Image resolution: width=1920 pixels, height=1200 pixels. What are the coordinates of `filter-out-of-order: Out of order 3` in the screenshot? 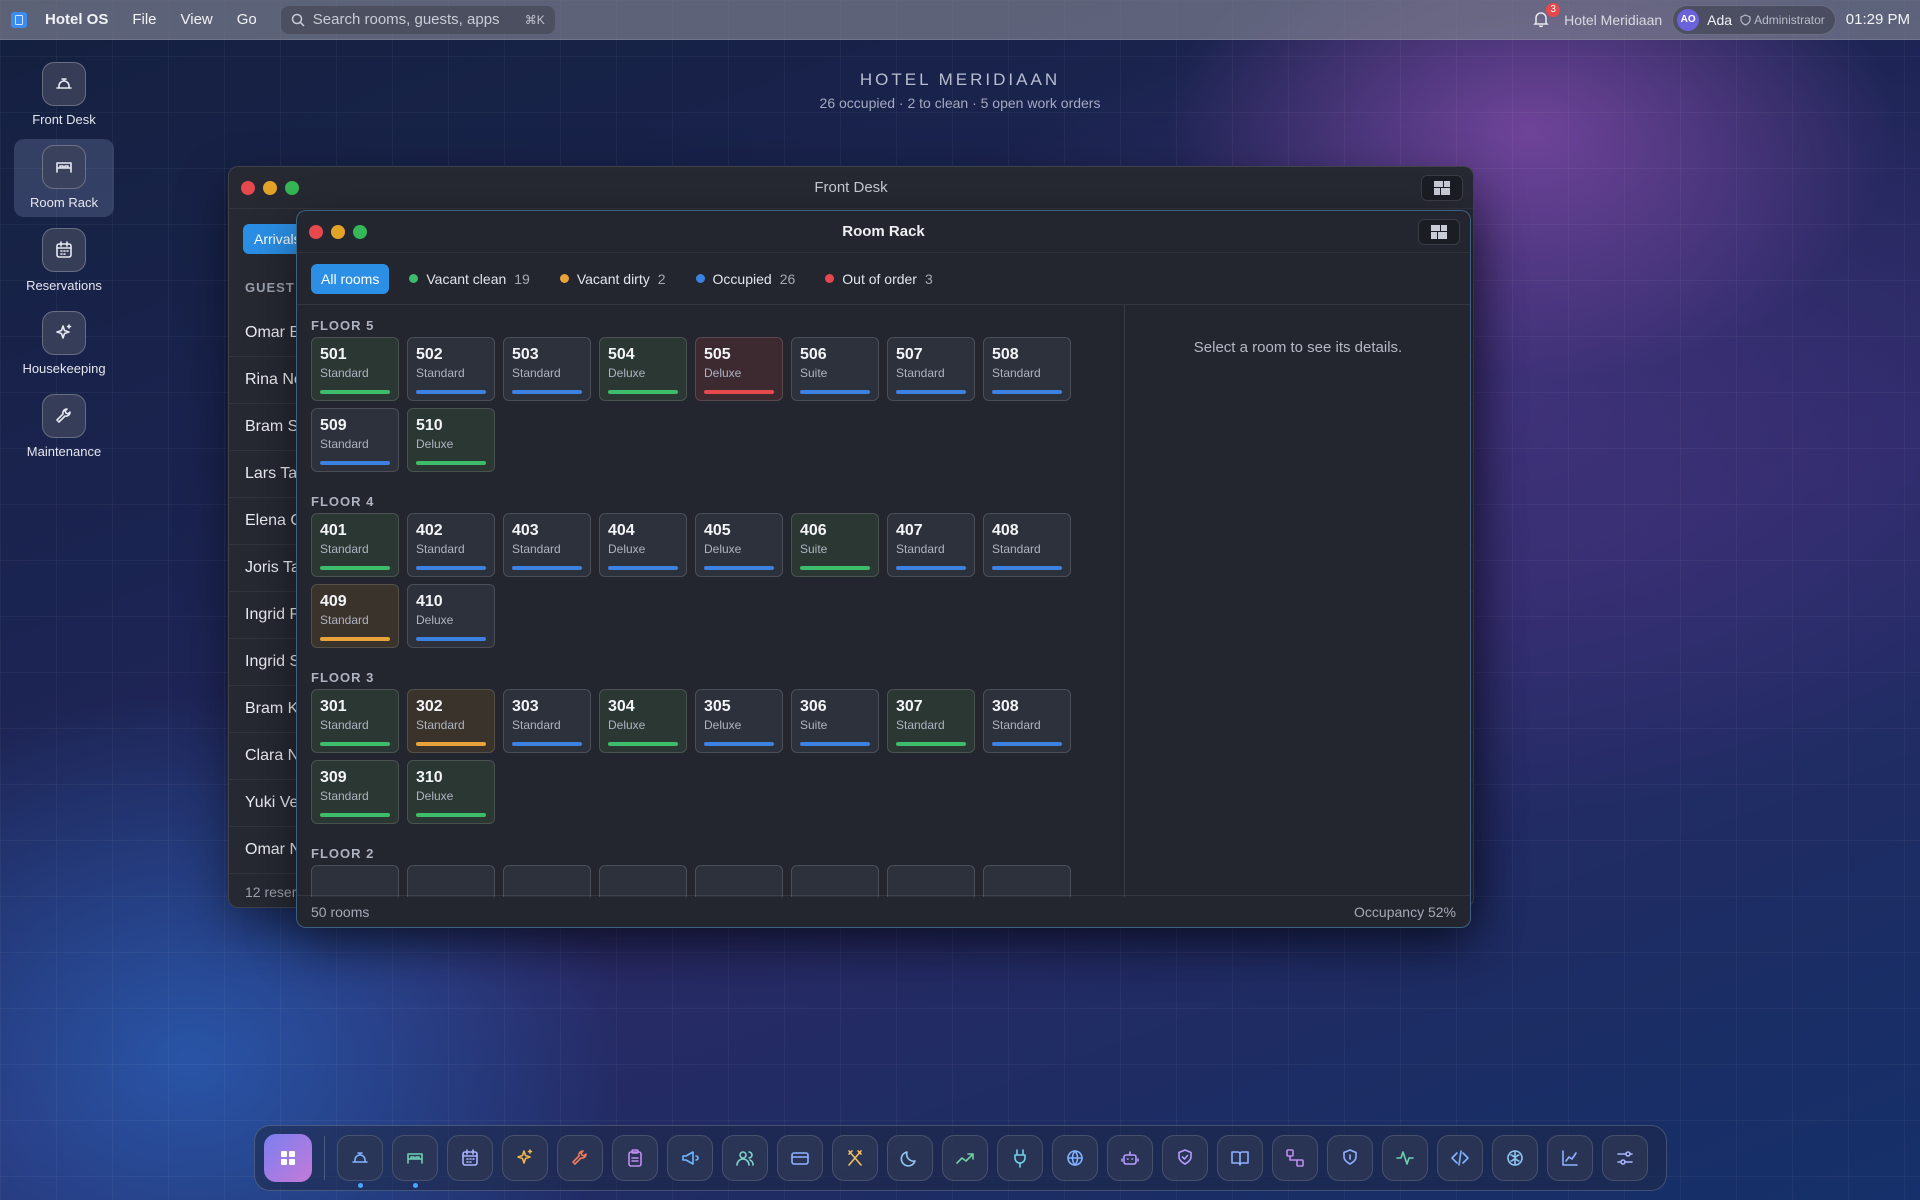 It's located at (879, 279).